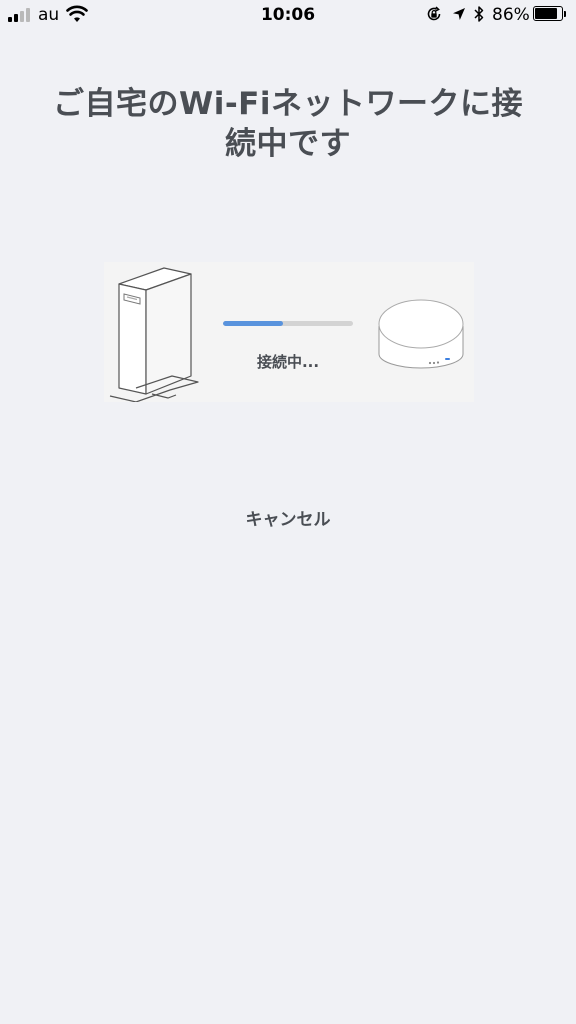  I want to click on orientation-lock-icon, so click(434, 13).